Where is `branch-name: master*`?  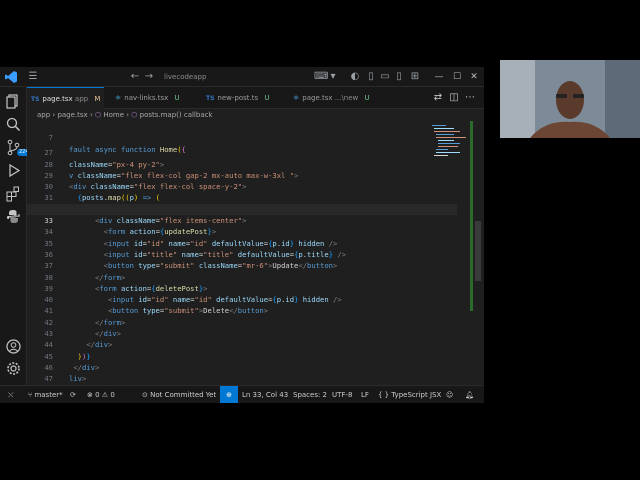 branch-name: master* is located at coordinates (48, 395).